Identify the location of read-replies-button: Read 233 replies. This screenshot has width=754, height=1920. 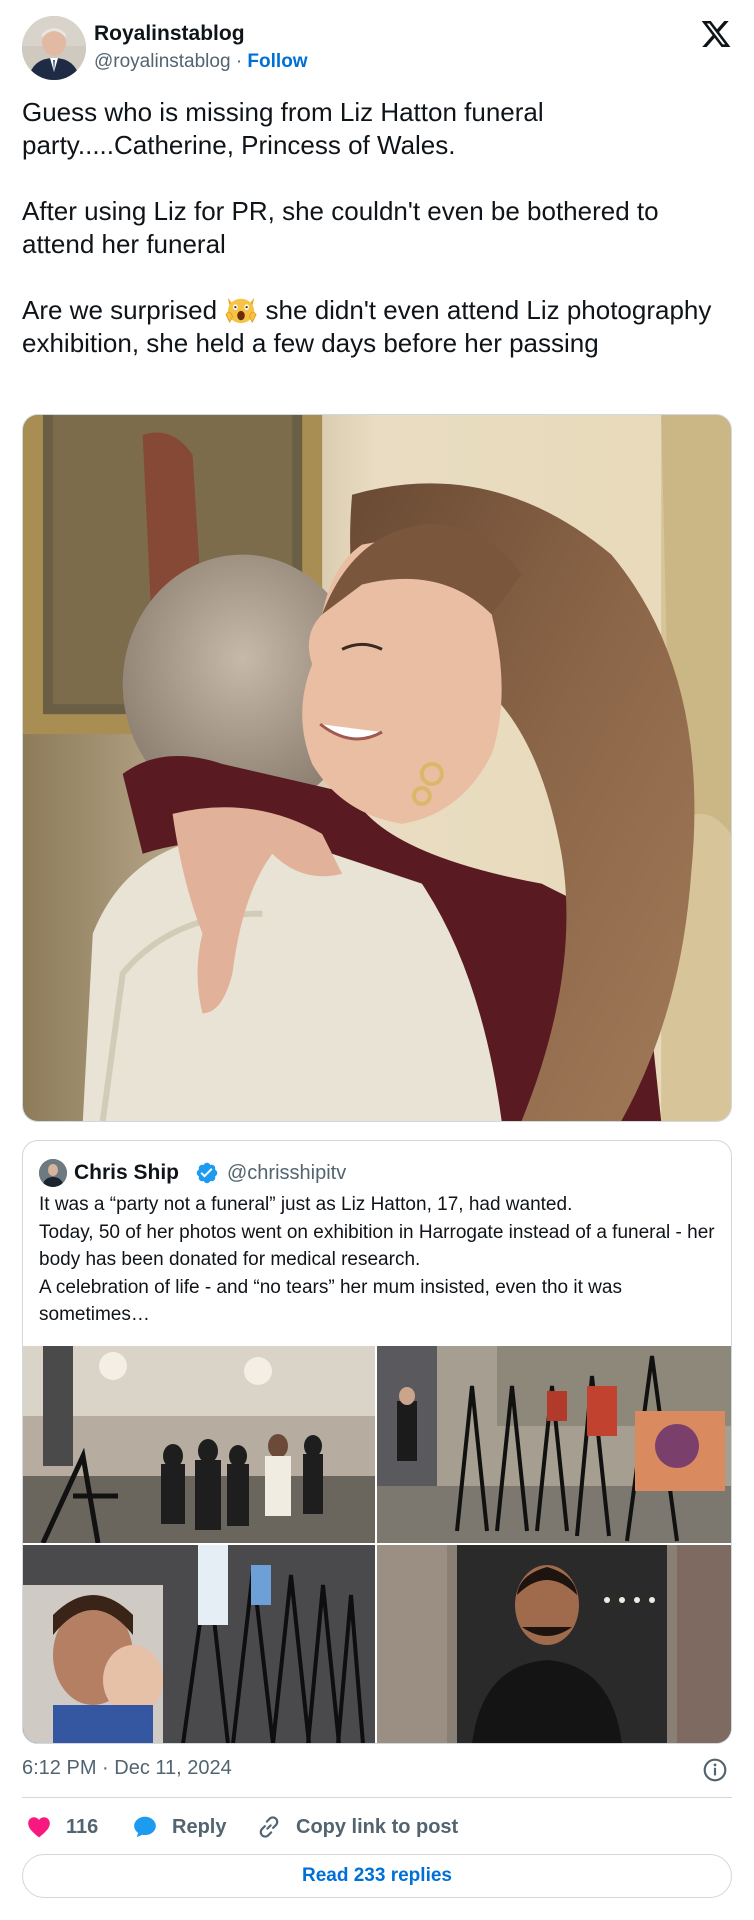
(377, 1876).